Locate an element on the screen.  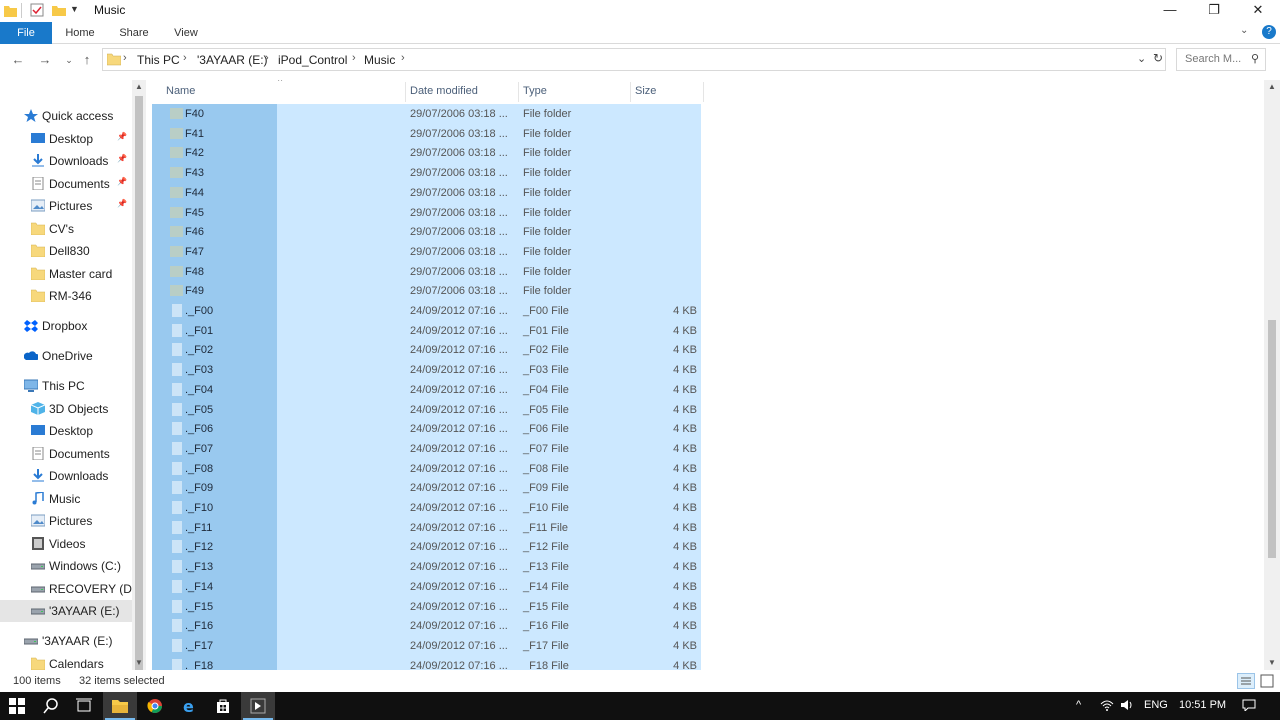
clock: 10:51 PM is located at coordinates (1202, 705).